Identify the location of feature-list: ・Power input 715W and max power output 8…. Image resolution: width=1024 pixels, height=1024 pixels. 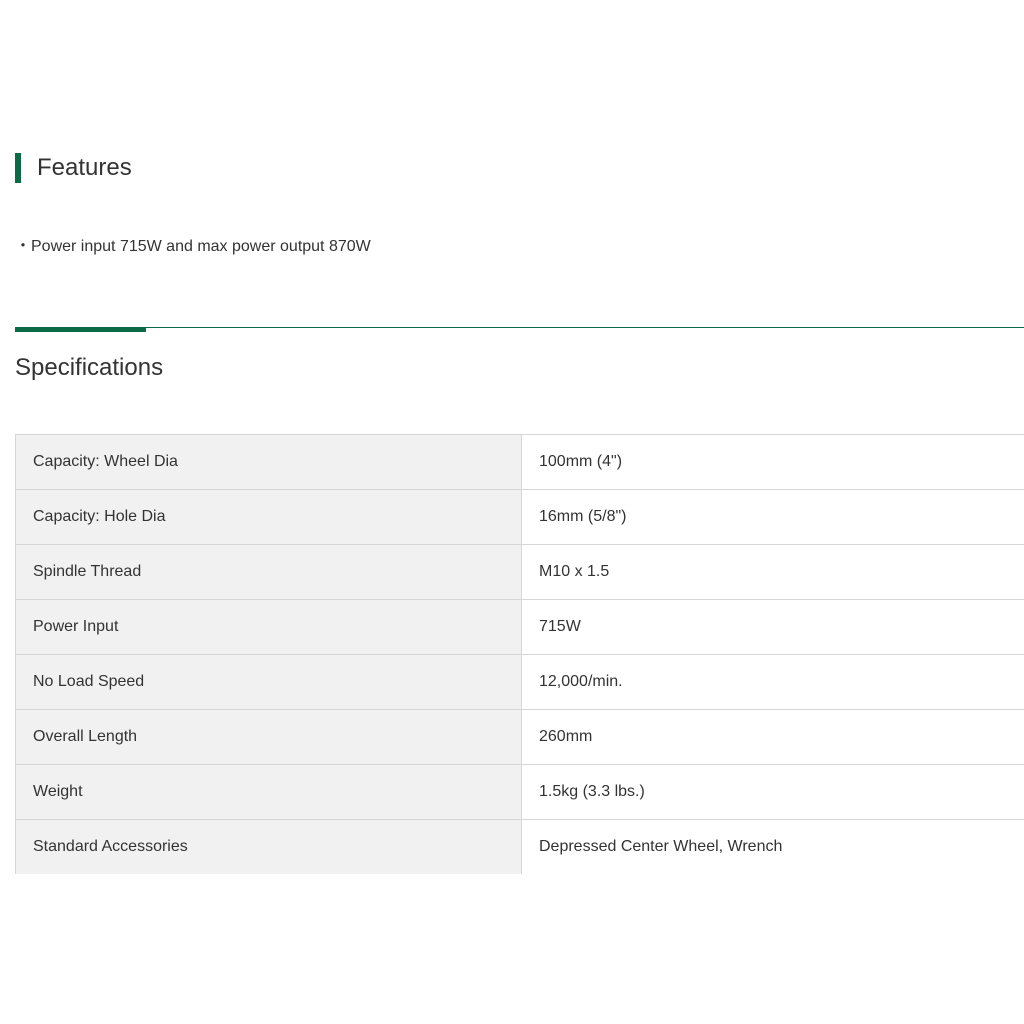
(193, 247).